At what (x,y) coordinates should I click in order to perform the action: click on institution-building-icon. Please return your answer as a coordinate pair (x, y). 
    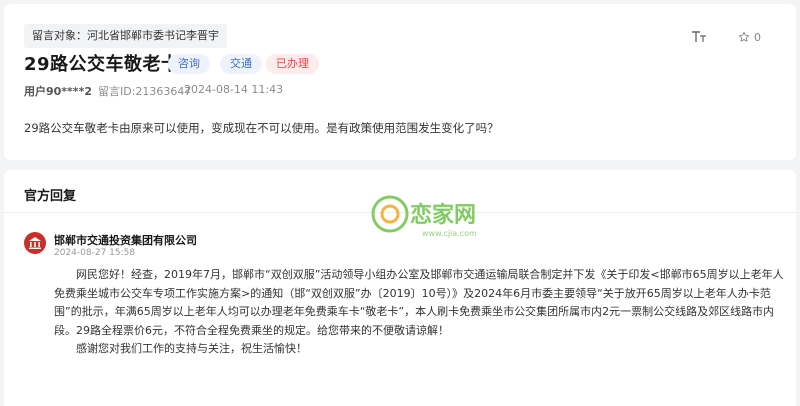
    Looking at the image, I should click on (35, 243).